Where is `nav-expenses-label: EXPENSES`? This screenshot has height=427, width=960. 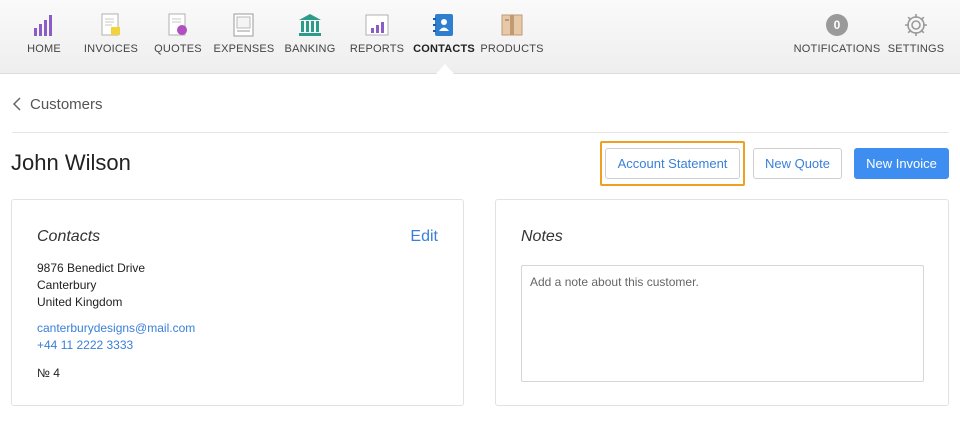 nav-expenses-label: EXPENSES is located at coordinates (244, 49).